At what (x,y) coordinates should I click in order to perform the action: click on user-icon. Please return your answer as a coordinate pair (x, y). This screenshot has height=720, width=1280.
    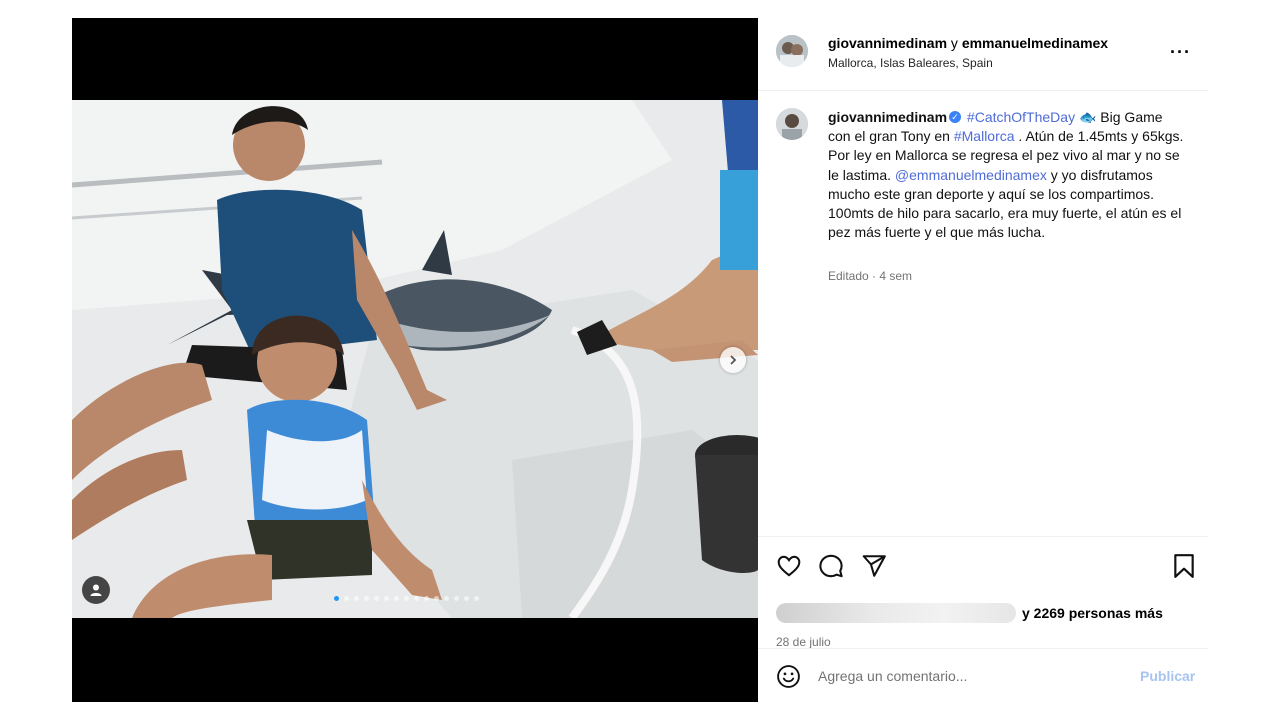
    Looking at the image, I should click on (96, 590).